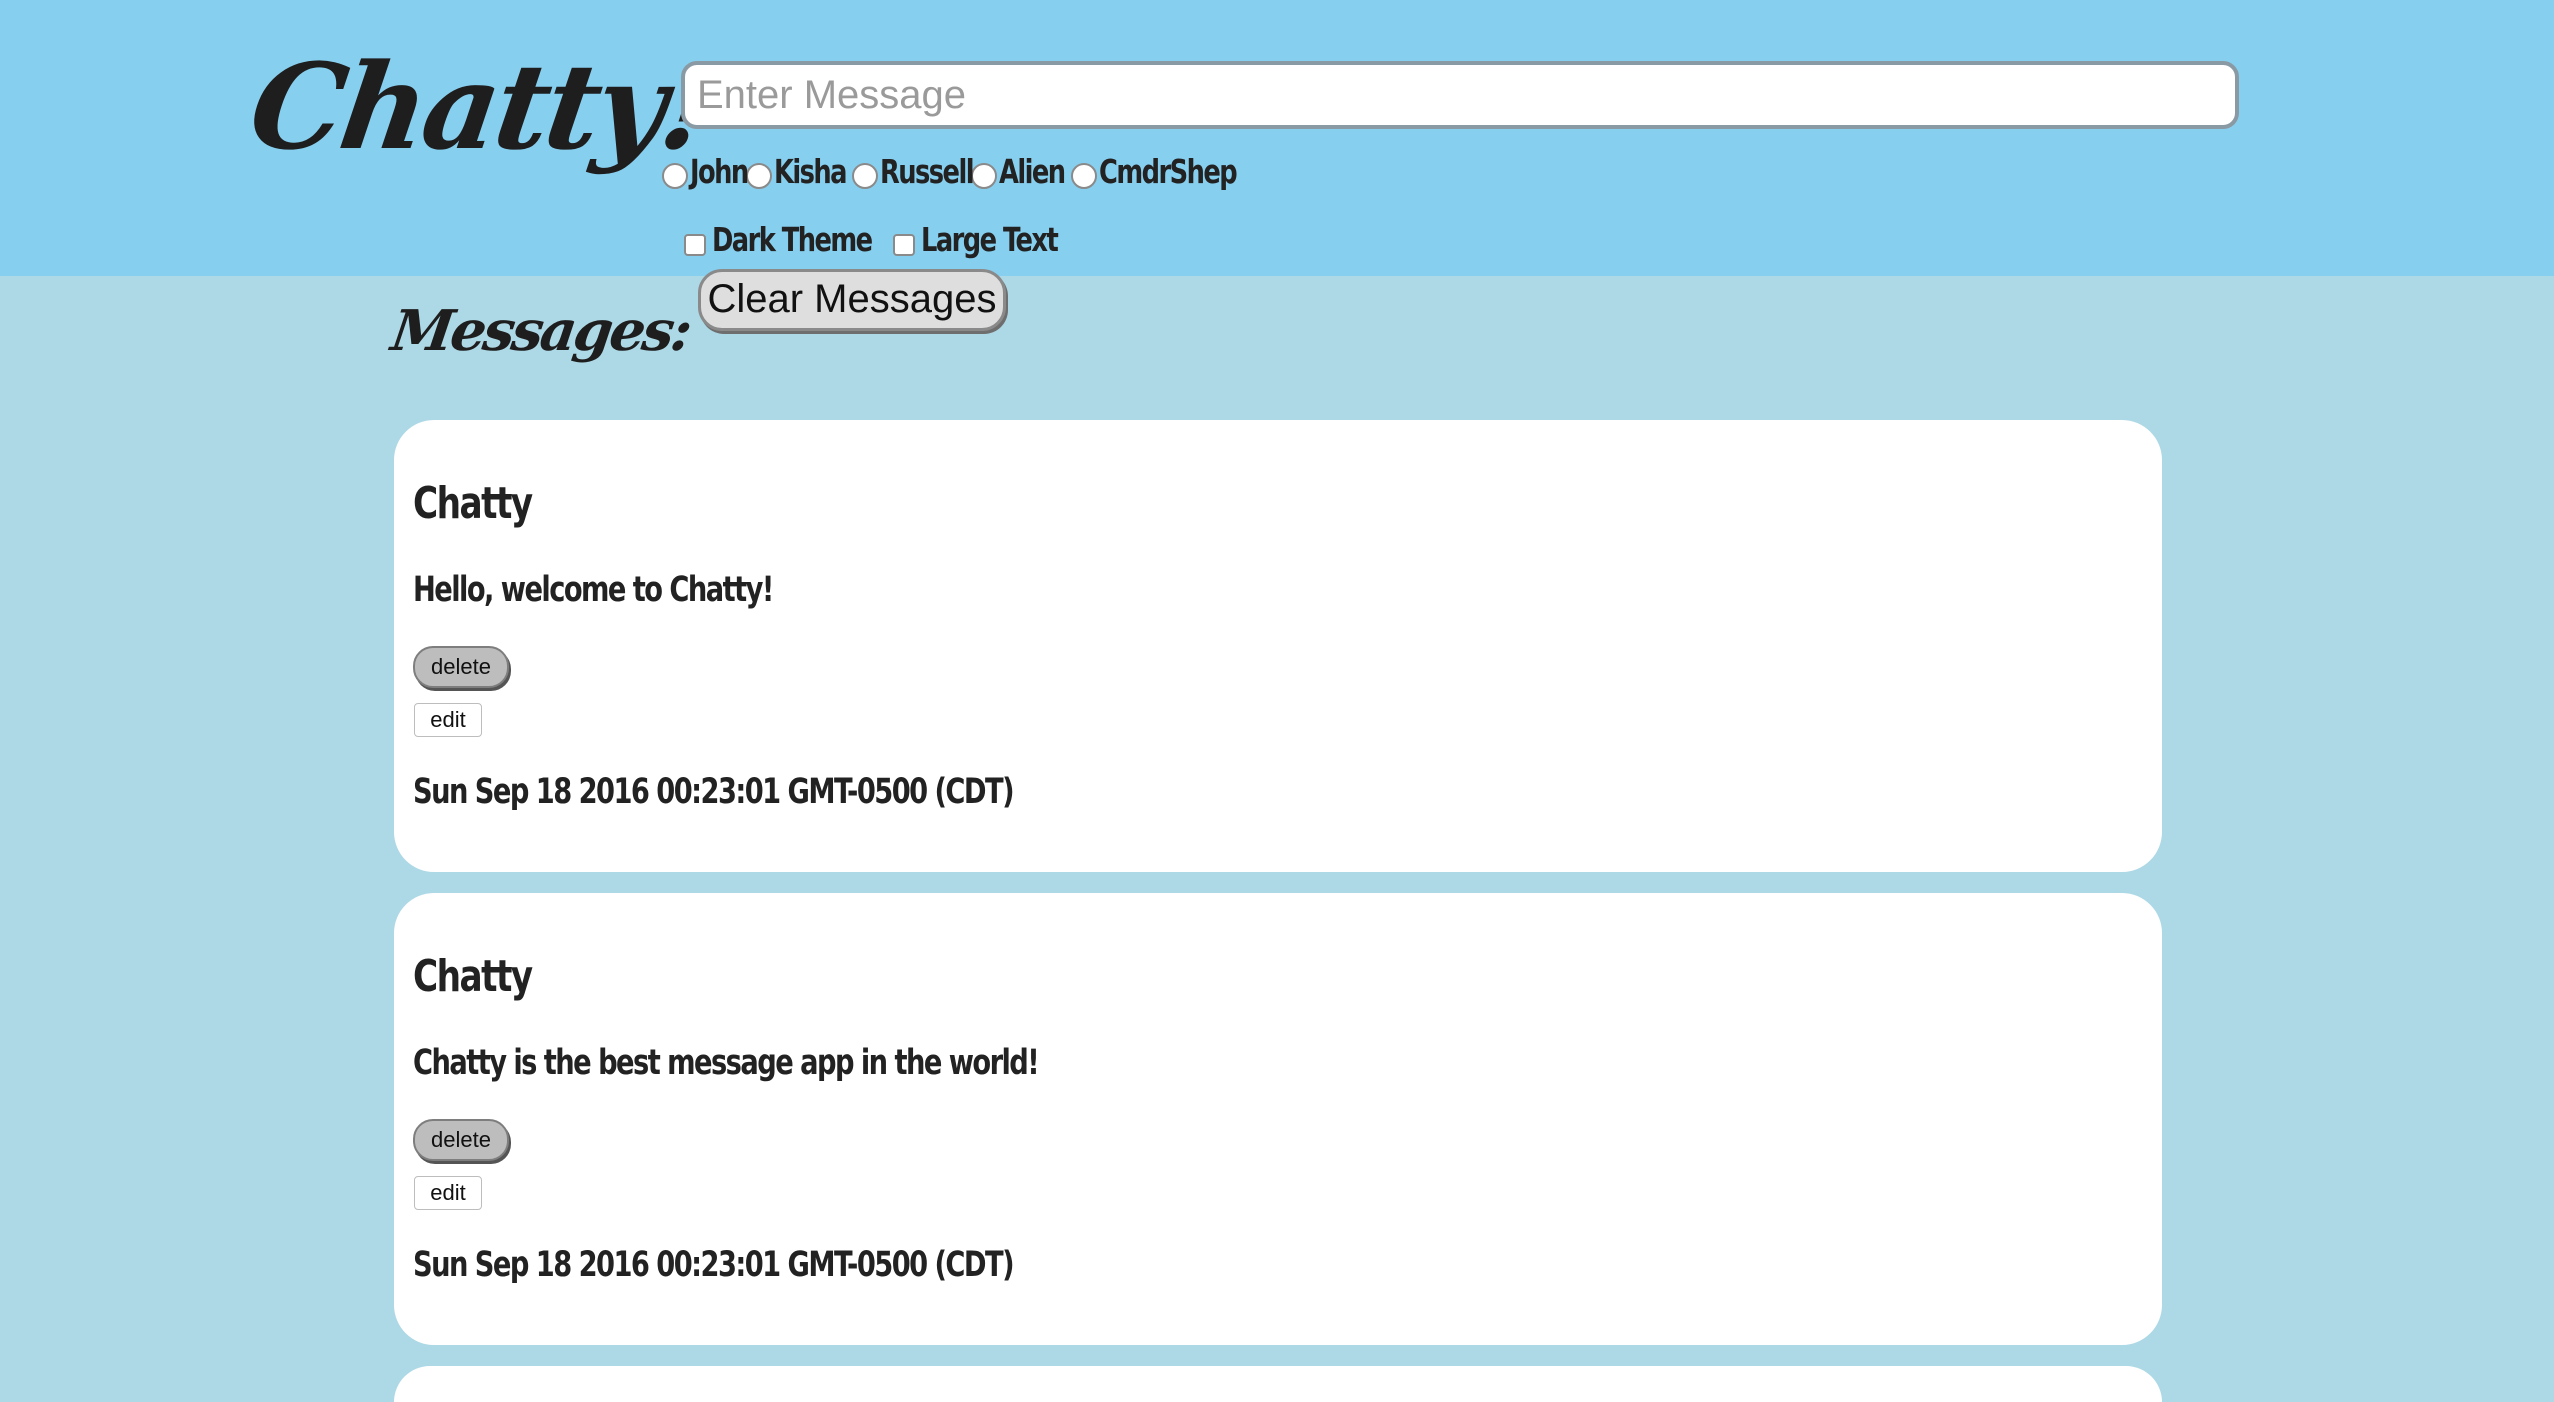 The image size is (2554, 1402). What do you see at coordinates (989, 239) in the screenshot?
I see `large-text-label: Large Text` at bounding box center [989, 239].